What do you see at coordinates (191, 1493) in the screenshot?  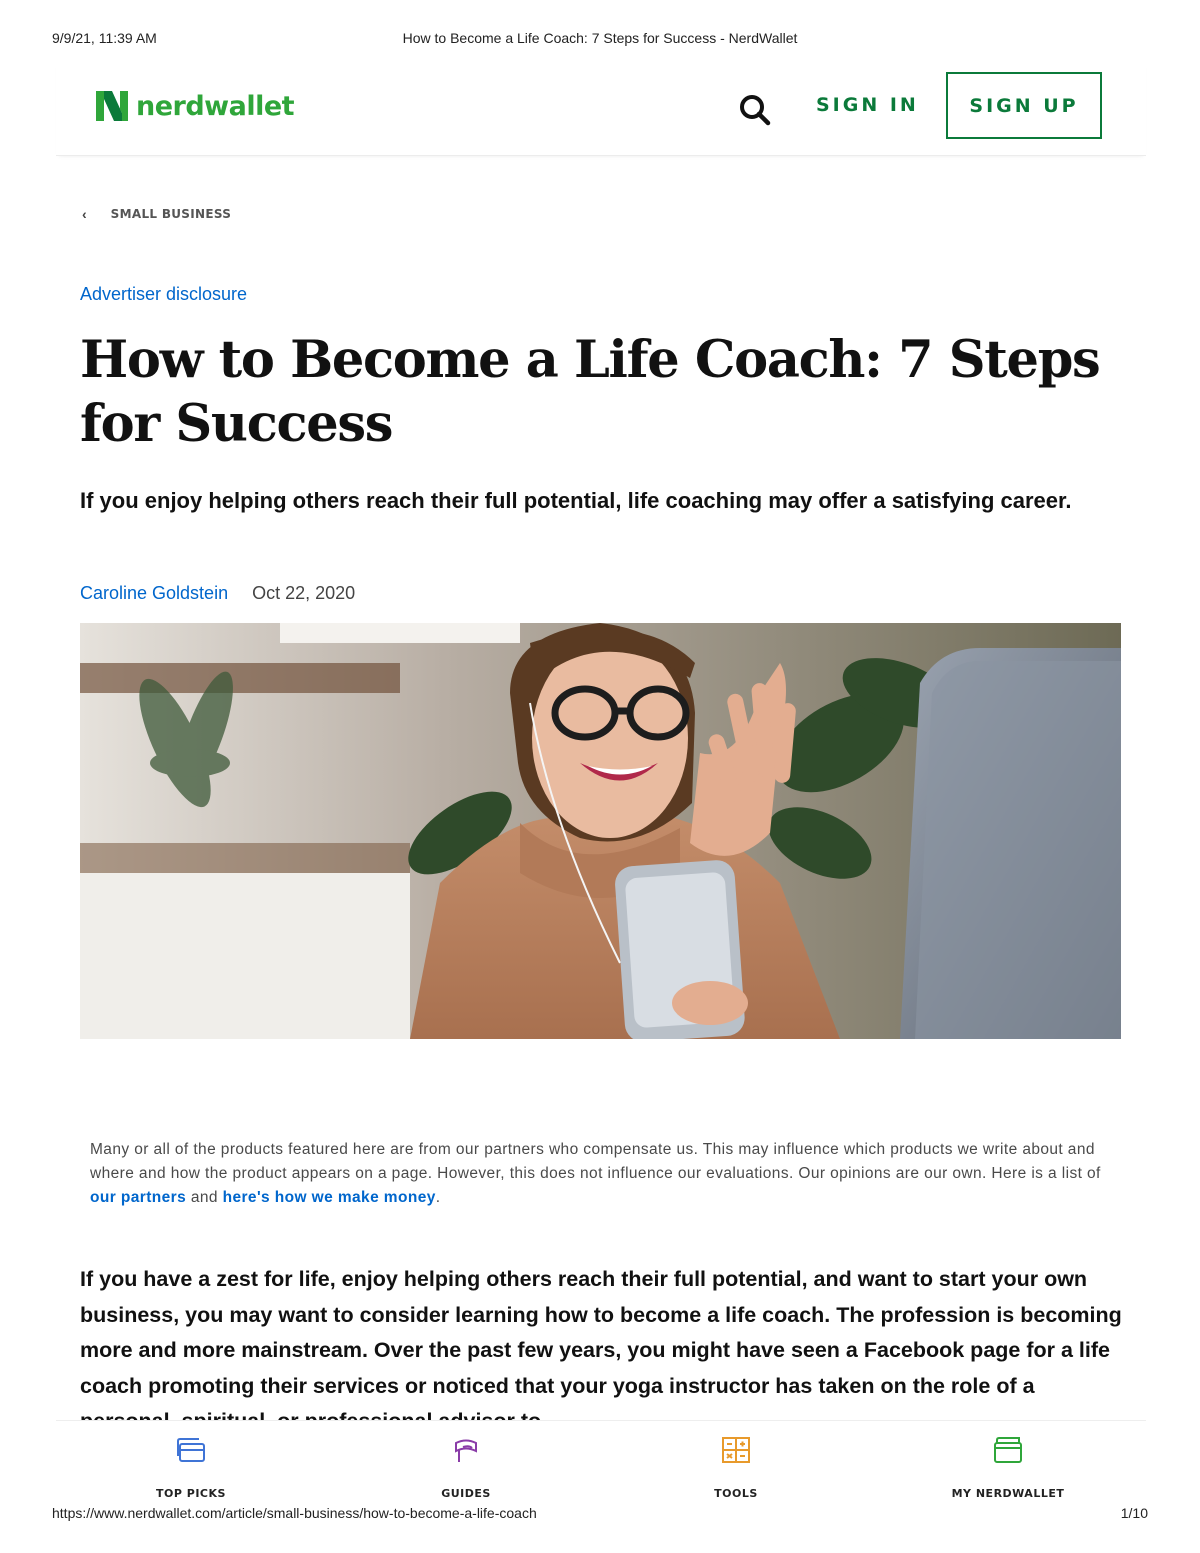 I see `nav-label: TOP PICKS` at bounding box center [191, 1493].